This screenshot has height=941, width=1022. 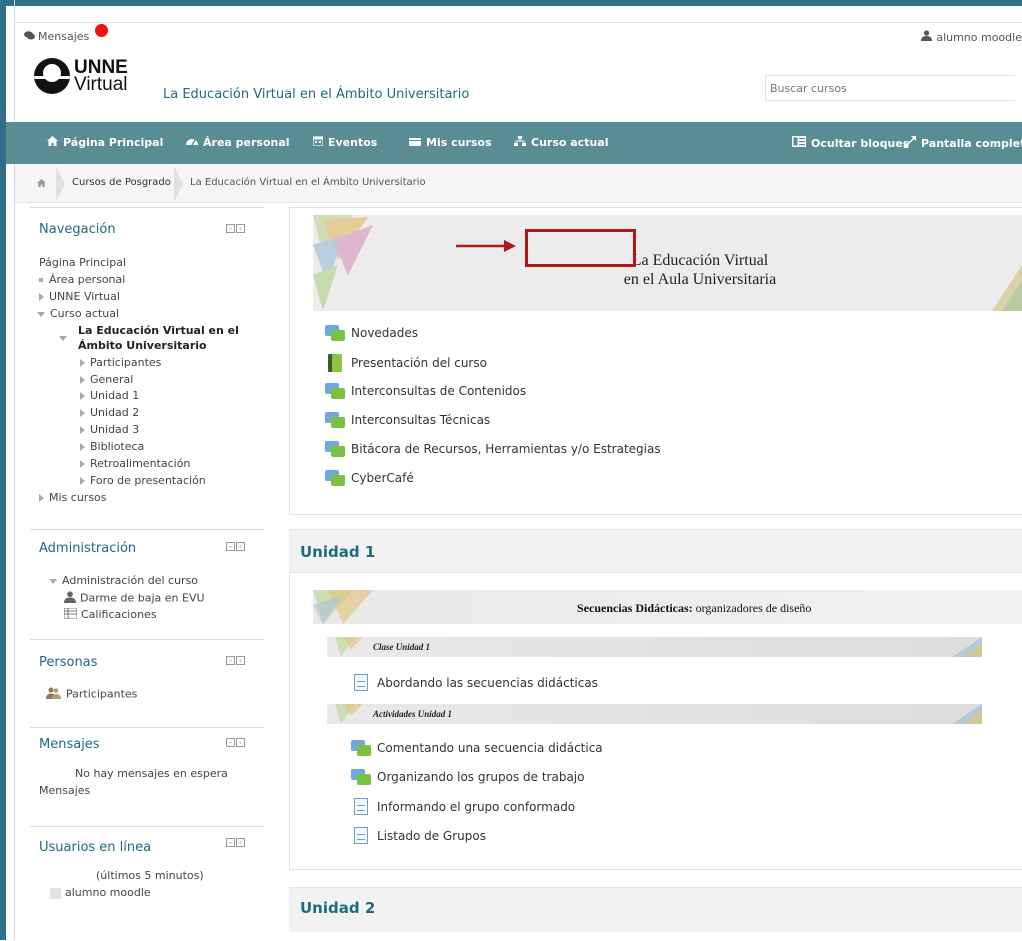 What do you see at coordinates (82, 262) in the screenshot?
I see `tree-home: Página Principal` at bounding box center [82, 262].